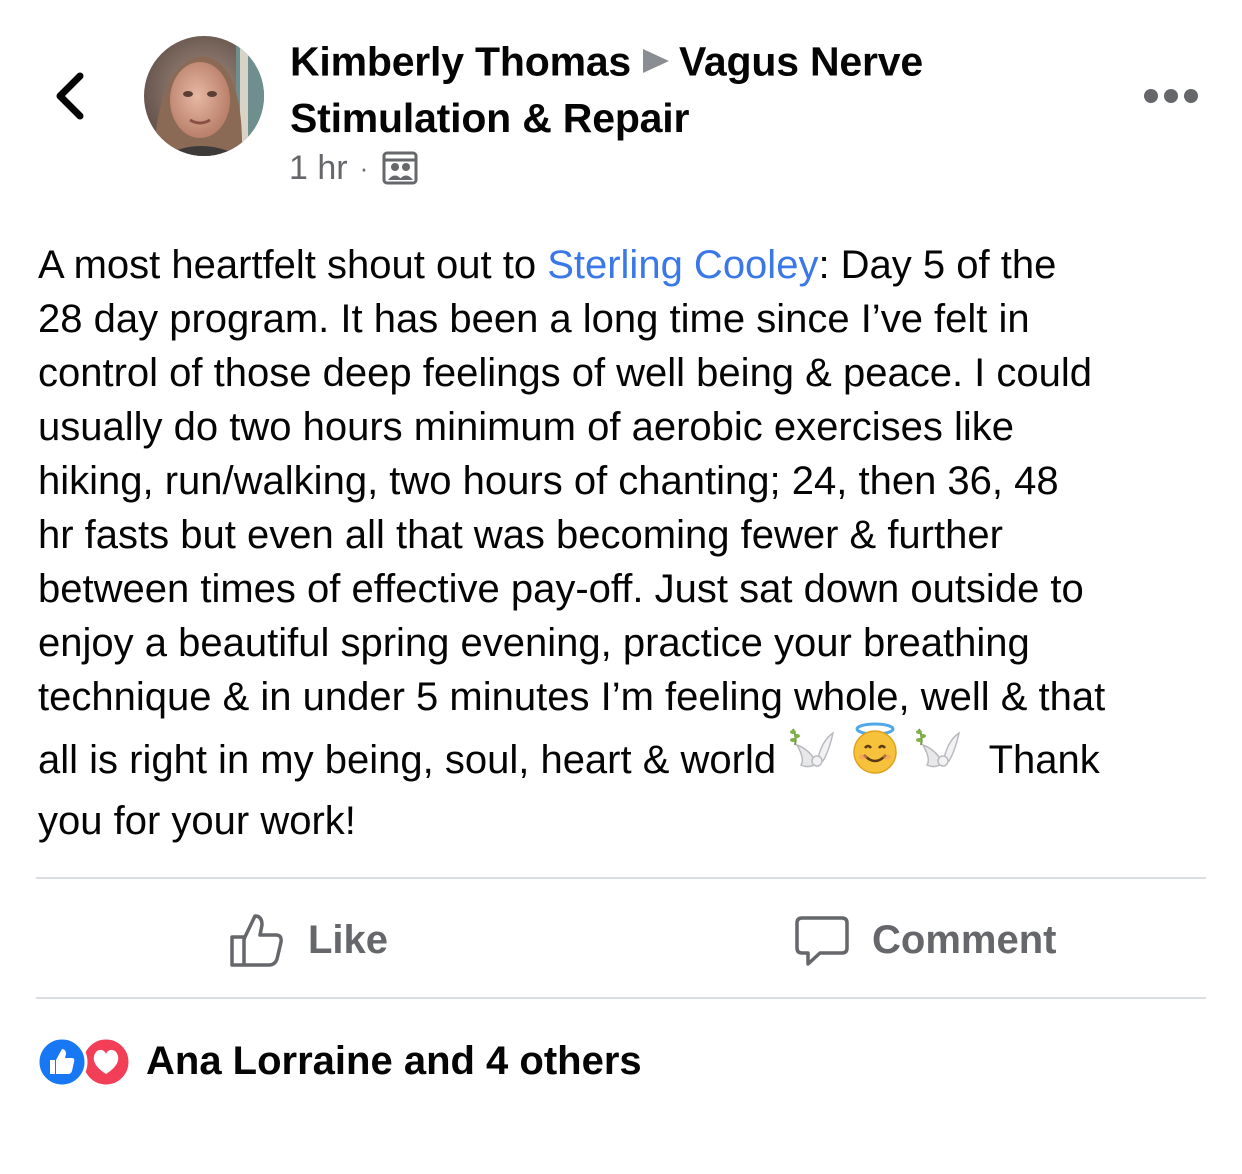 Image resolution: width=1242 pixels, height=1174 pixels. What do you see at coordinates (394, 1060) in the screenshot?
I see `reactions-text: Ana Lorraine and 4 others` at bounding box center [394, 1060].